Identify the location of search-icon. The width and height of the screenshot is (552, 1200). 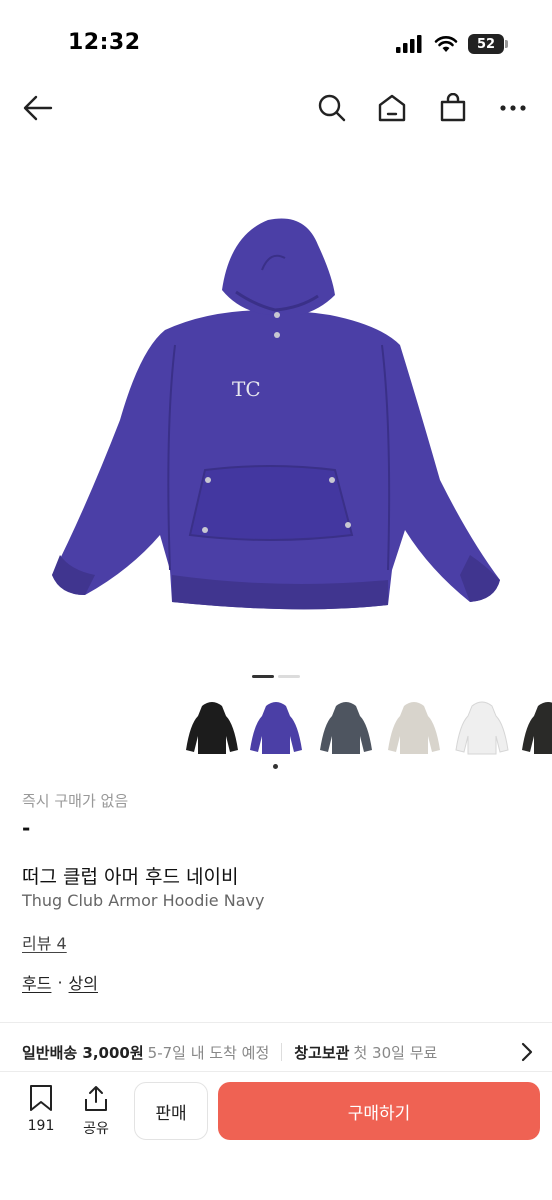
(332, 108).